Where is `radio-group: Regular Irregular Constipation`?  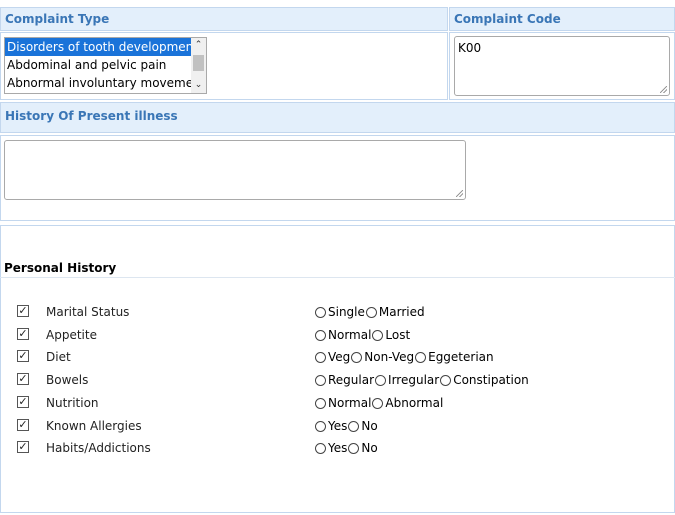
radio-group: Regular Irregular Constipation is located at coordinates (422, 380).